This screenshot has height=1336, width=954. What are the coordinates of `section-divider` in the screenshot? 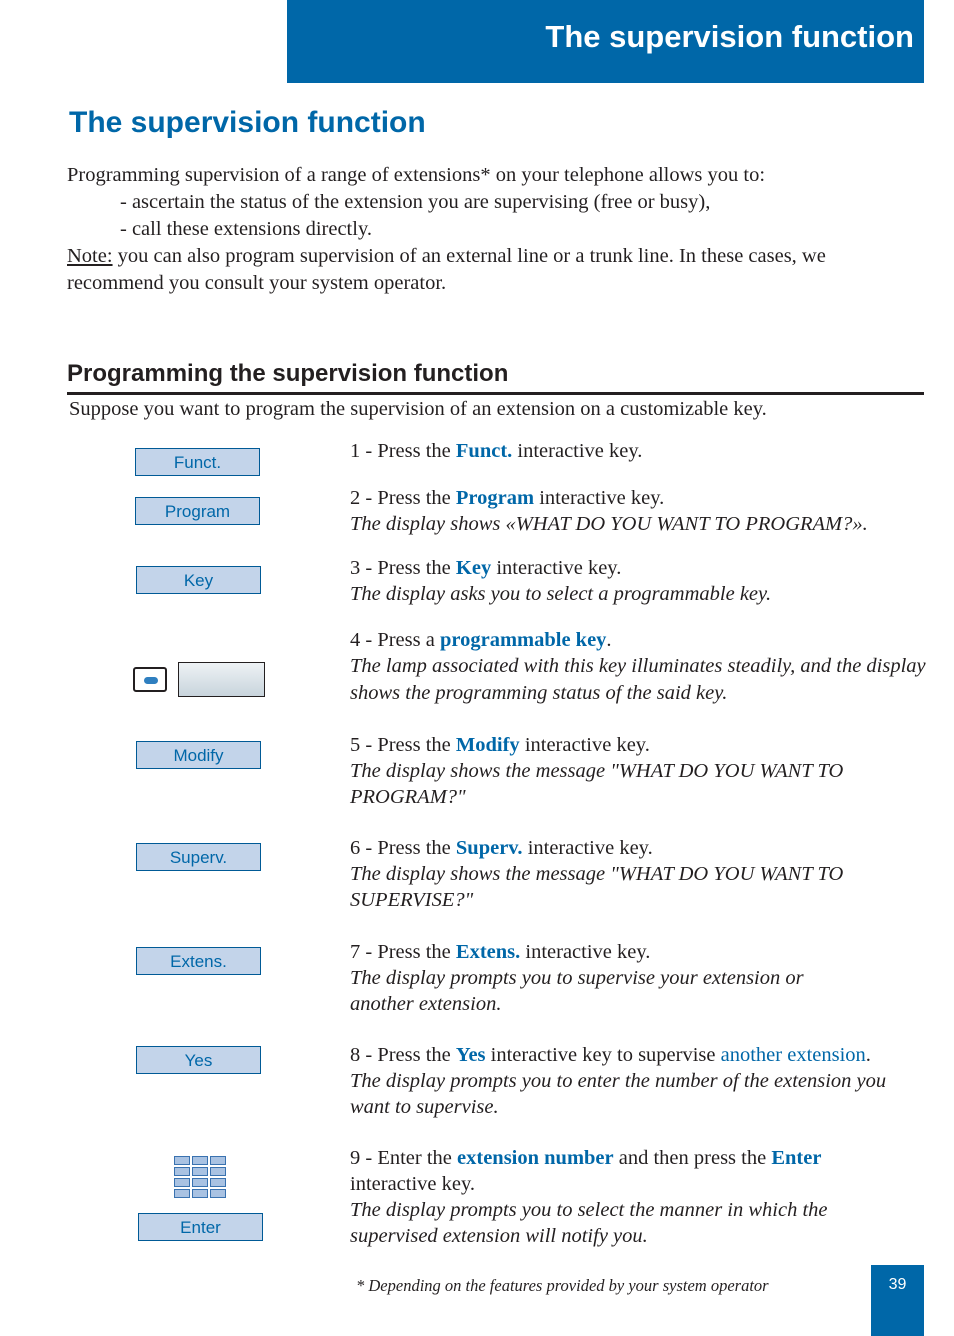 It's located at (495, 393).